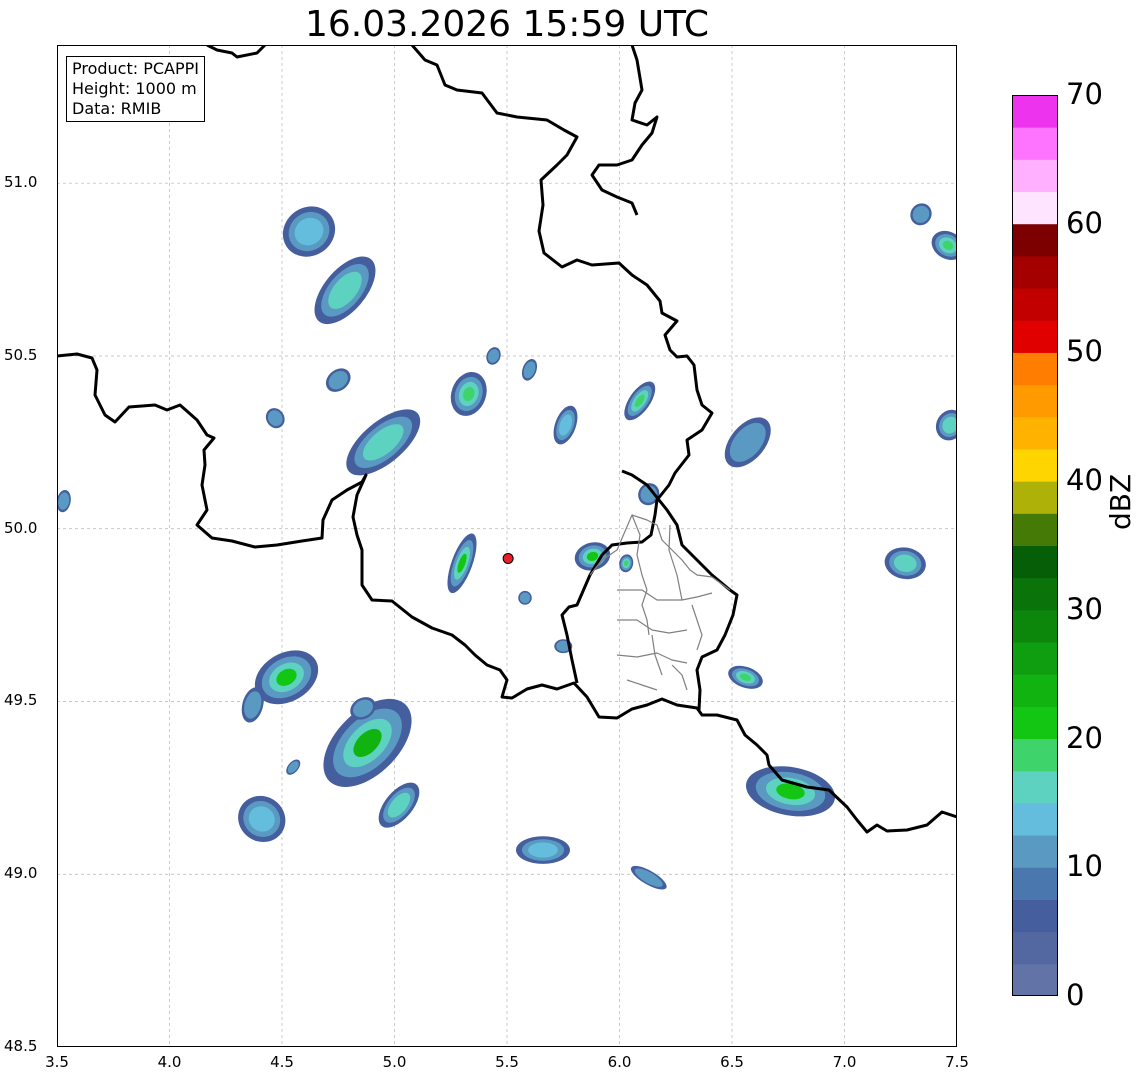 This screenshot has width=1145, height=1084. Describe the element at coordinates (957, 1062) in the screenshot. I see `x-tick-label: 7.5` at that location.